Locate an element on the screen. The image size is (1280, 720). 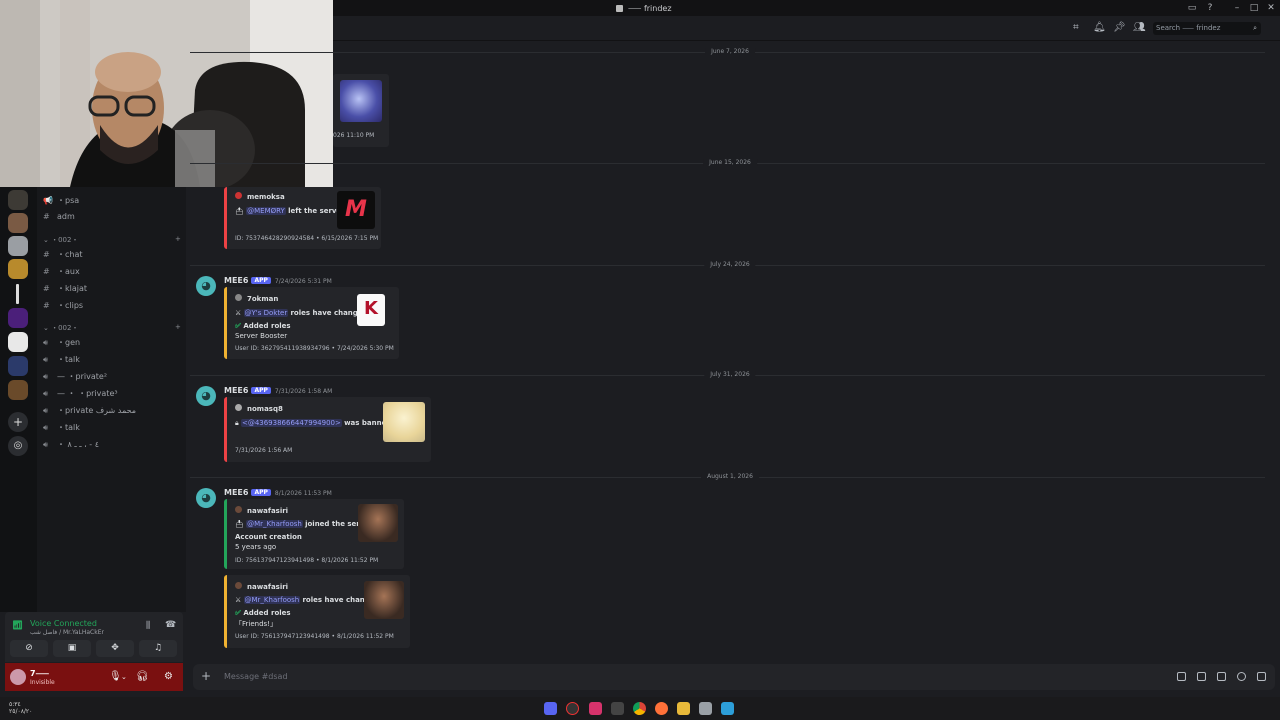
channel-label: — ・ ・private³ is located at coordinates (87, 393).